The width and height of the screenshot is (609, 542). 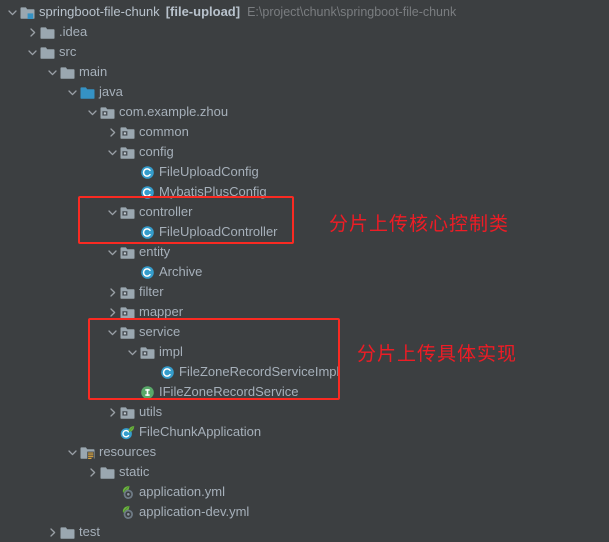 What do you see at coordinates (259, 371) in the screenshot?
I see `tree-row-label: FileZoneRecordServiceImpl` at bounding box center [259, 371].